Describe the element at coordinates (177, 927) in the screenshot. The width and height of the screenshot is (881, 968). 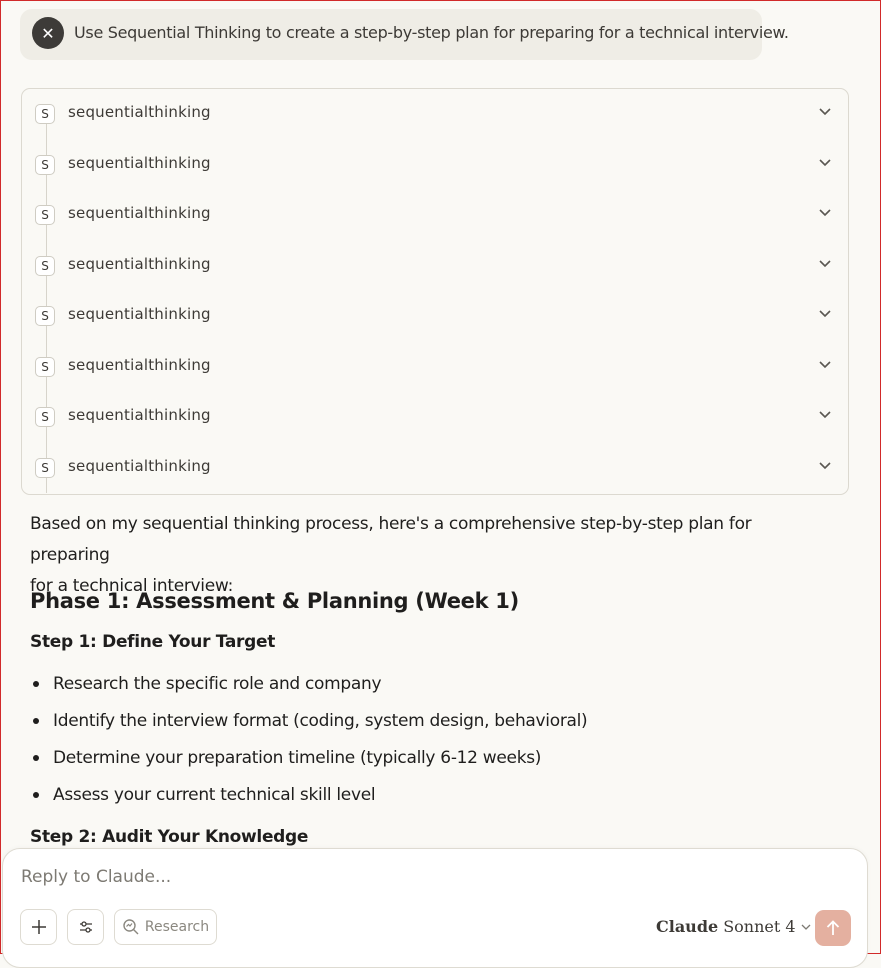
I see `research-label: Research` at that location.